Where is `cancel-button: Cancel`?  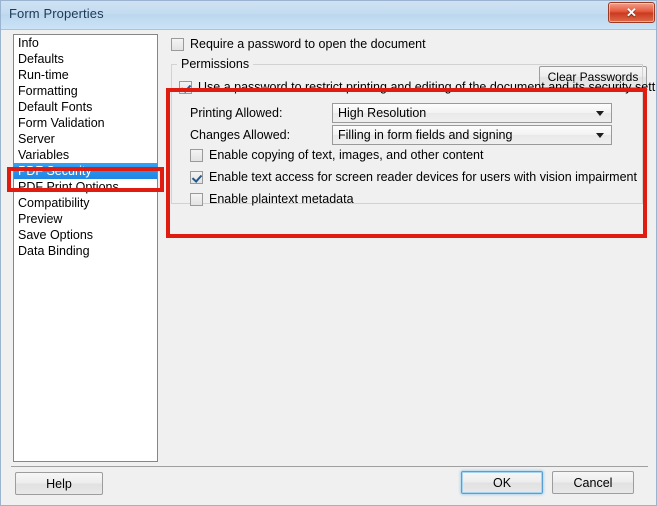
cancel-button: Cancel is located at coordinates (593, 482).